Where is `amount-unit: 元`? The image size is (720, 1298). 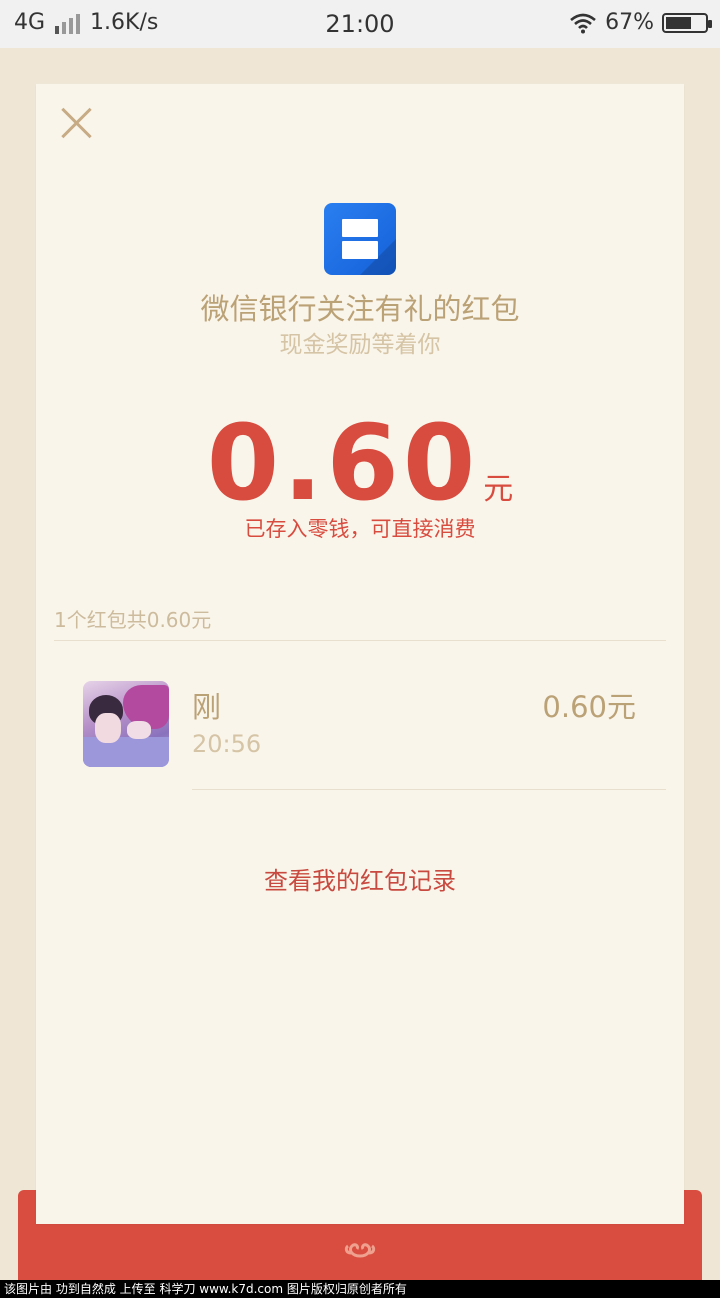
amount-unit: 元 is located at coordinates (498, 489).